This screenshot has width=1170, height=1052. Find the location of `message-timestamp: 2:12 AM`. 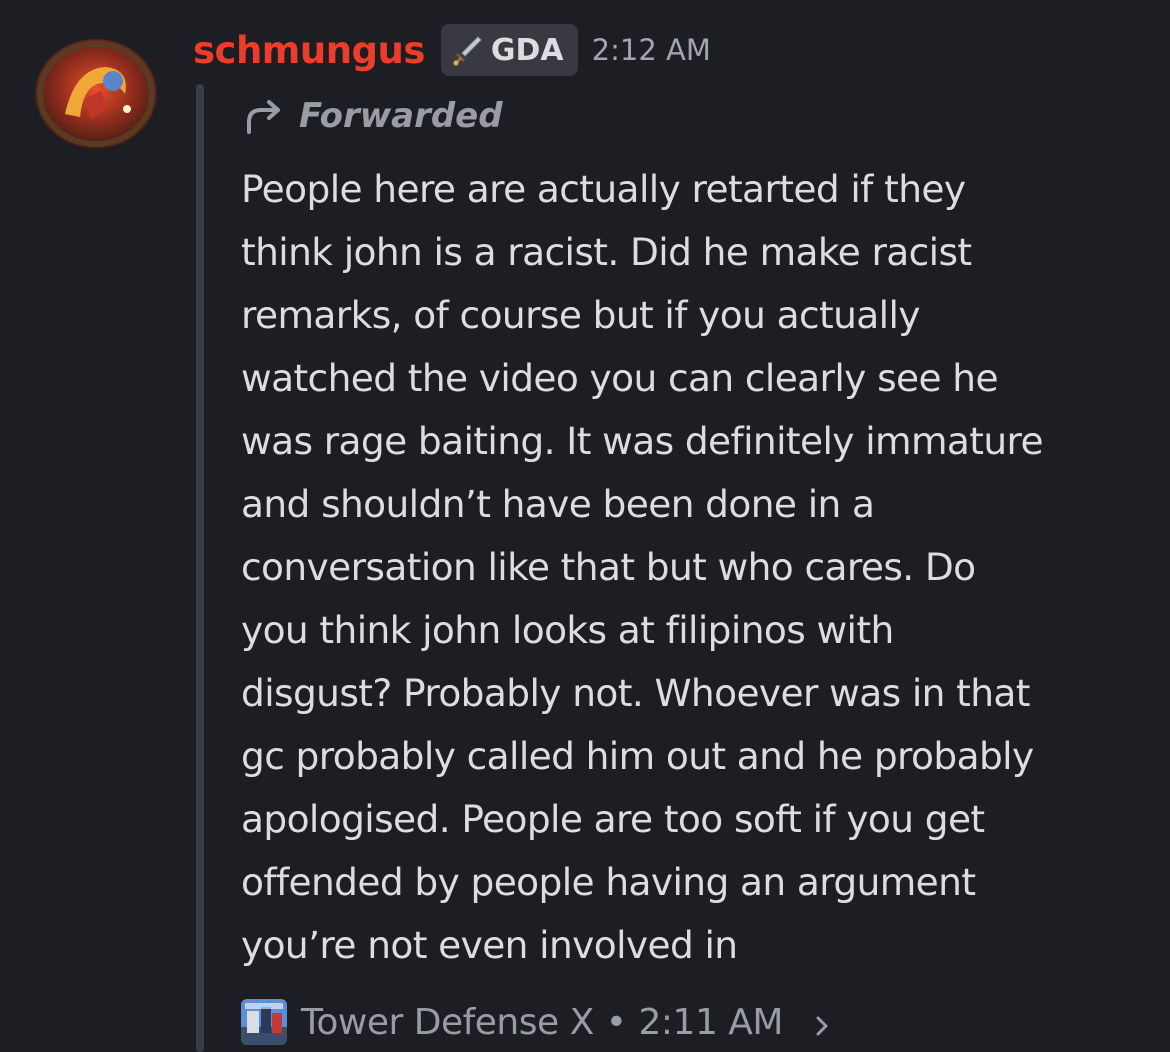

message-timestamp: 2:12 AM is located at coordinates (651, 50).